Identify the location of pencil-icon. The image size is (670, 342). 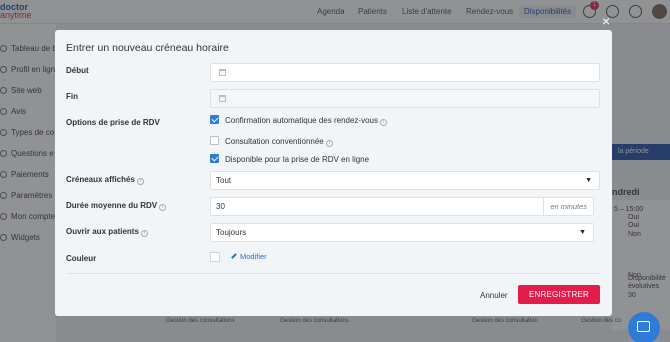
(234, 256).